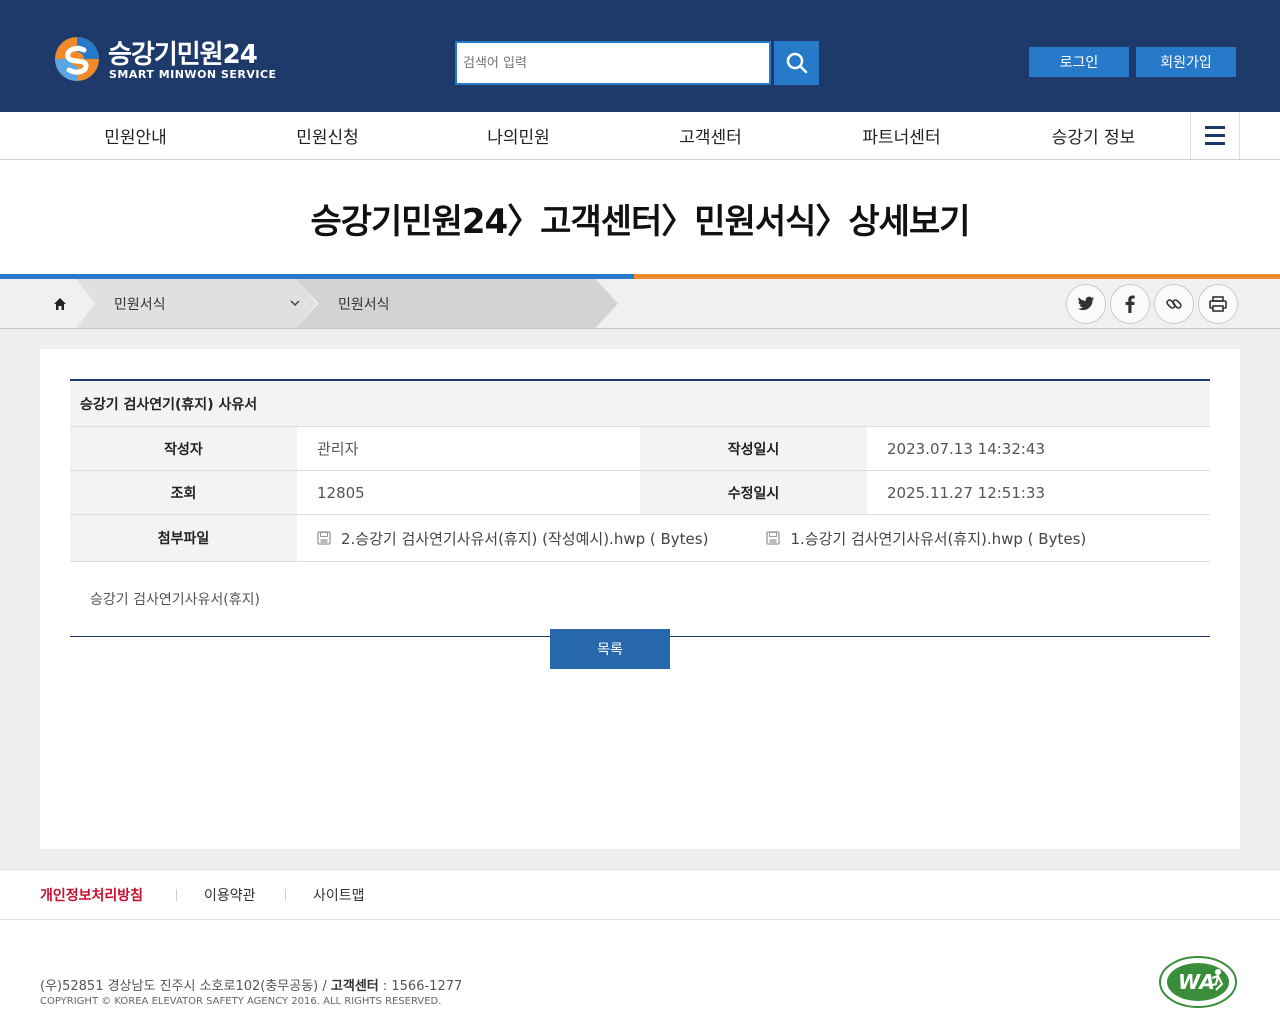 The width and height of the screenshot is (1280, 1024). I want to click on attachment-link: 2.승강기 검사연기사유서(휴지) (작성예시).hwp ( Bytes), so click(512, 538).